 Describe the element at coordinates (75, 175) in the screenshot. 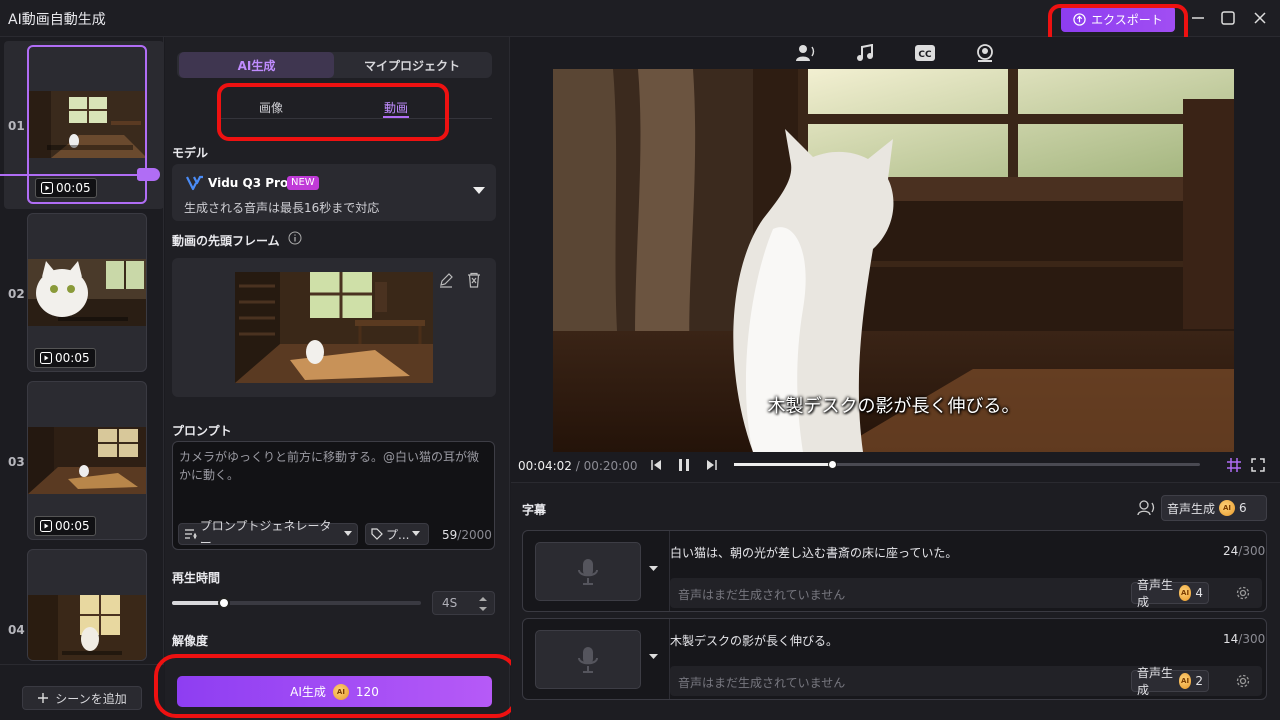

I see `playhead-line` at that location.